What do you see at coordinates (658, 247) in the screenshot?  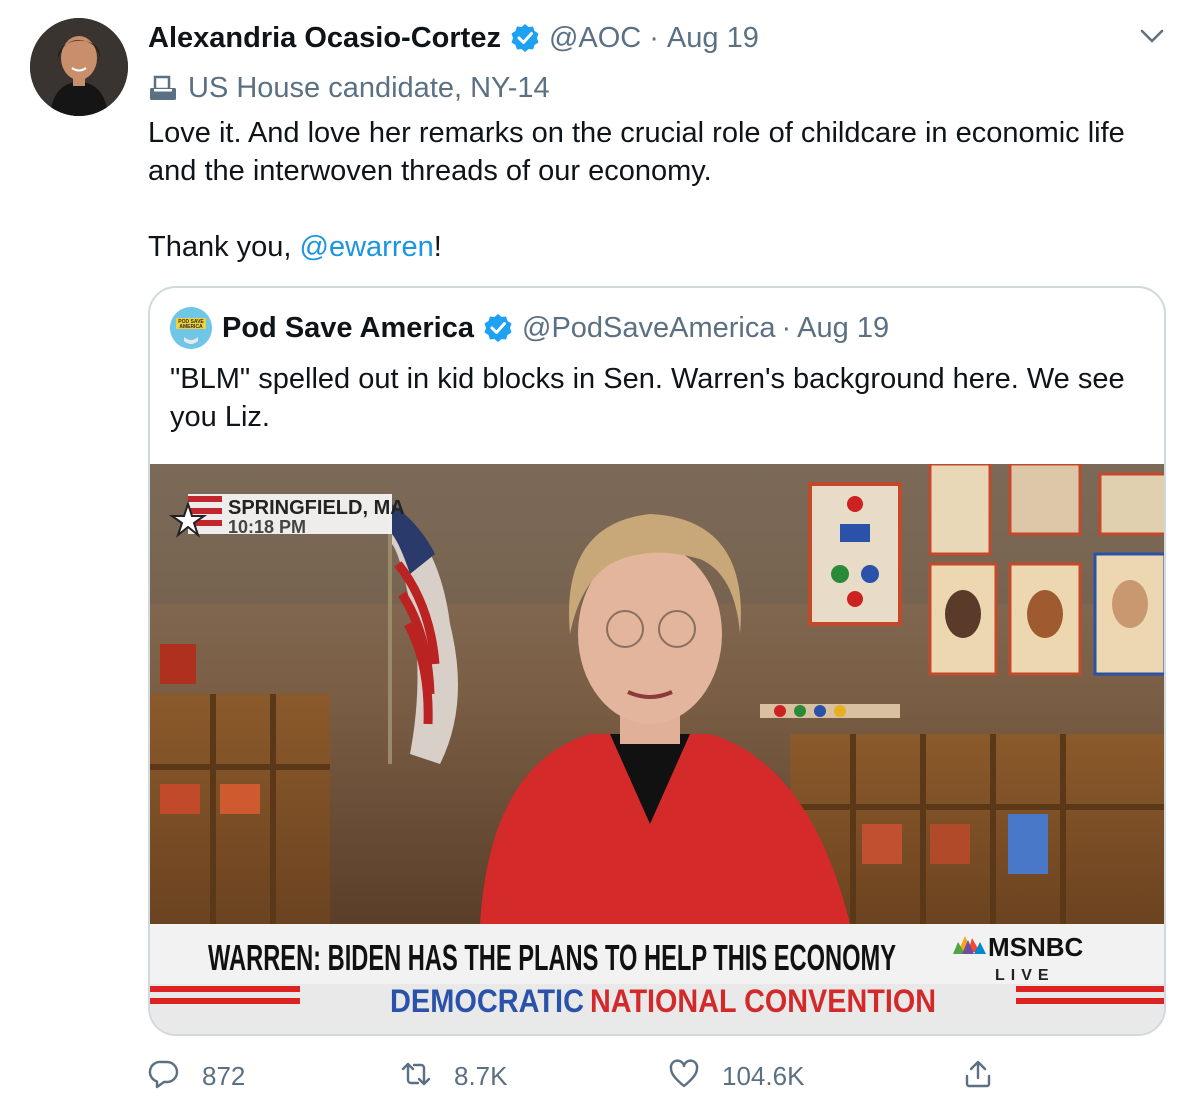 I see `tweet-thanks-line: Thank you, @ewarren!` at bounding box center [658, 247].